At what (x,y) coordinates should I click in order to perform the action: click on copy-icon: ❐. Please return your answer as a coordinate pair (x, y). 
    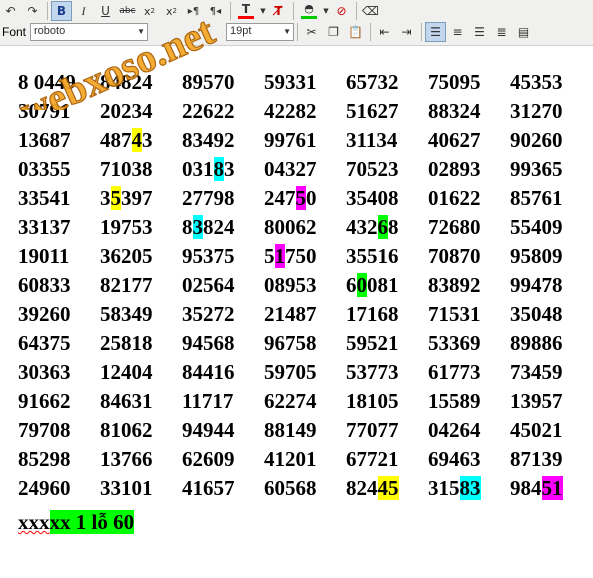
    Looking at the image, I should click on (333, 32).